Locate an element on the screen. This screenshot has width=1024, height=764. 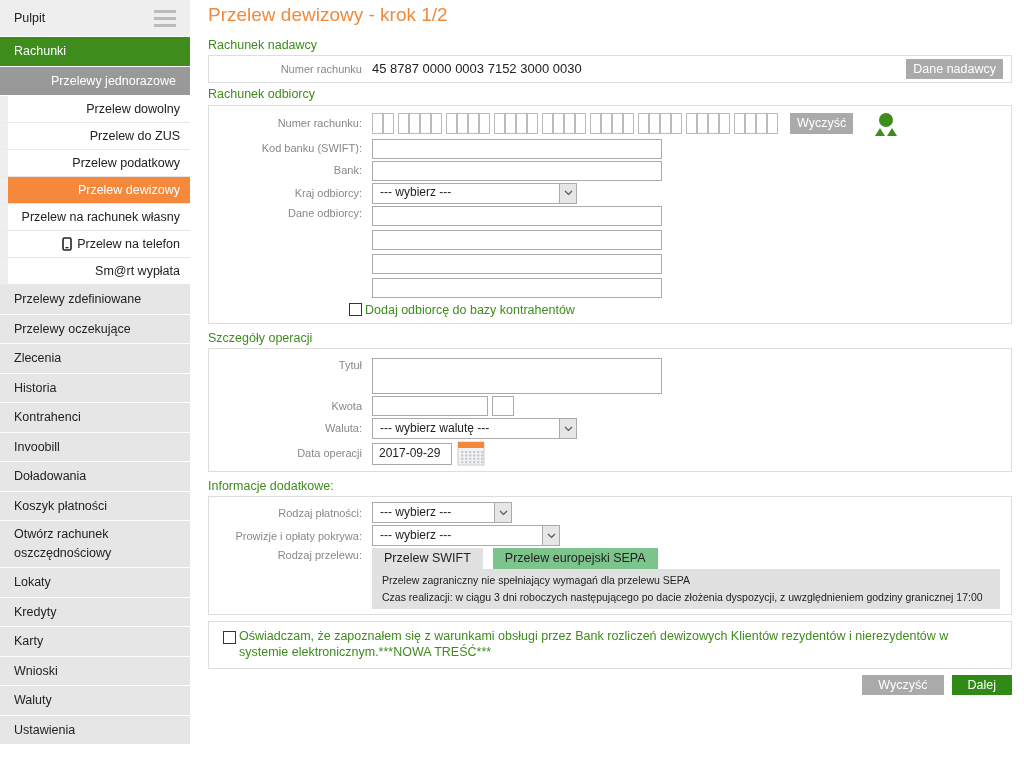
field-label: Bank: is located at coordinates (347, 170).